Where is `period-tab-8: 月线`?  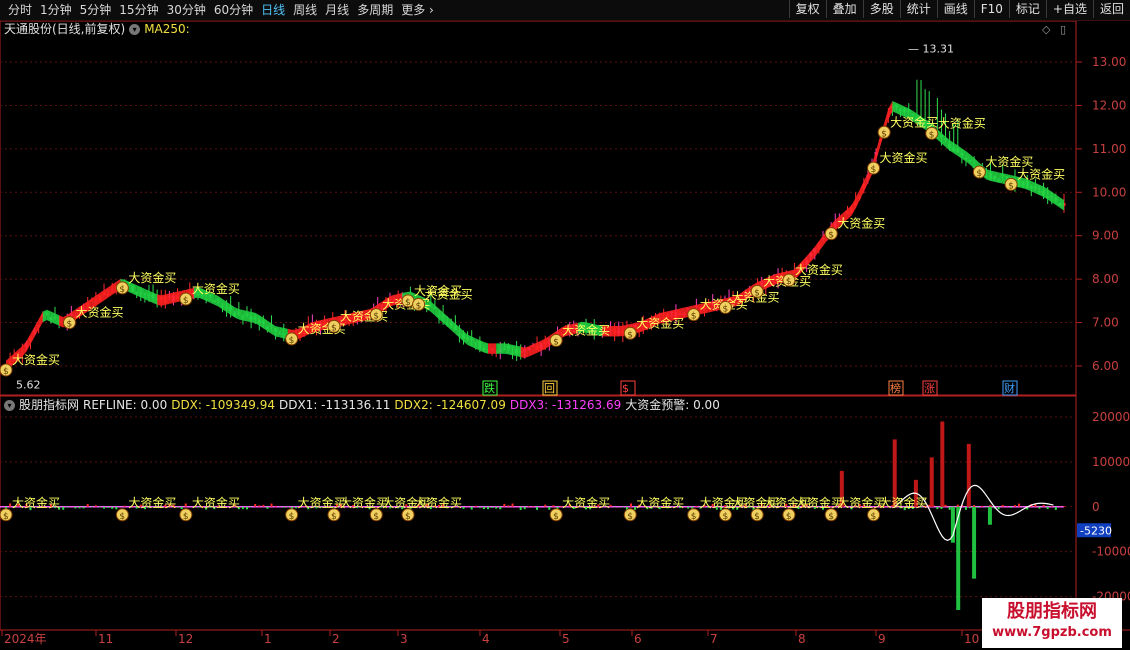
period-tab-8: 月线 is located at coordinates (337, 10).